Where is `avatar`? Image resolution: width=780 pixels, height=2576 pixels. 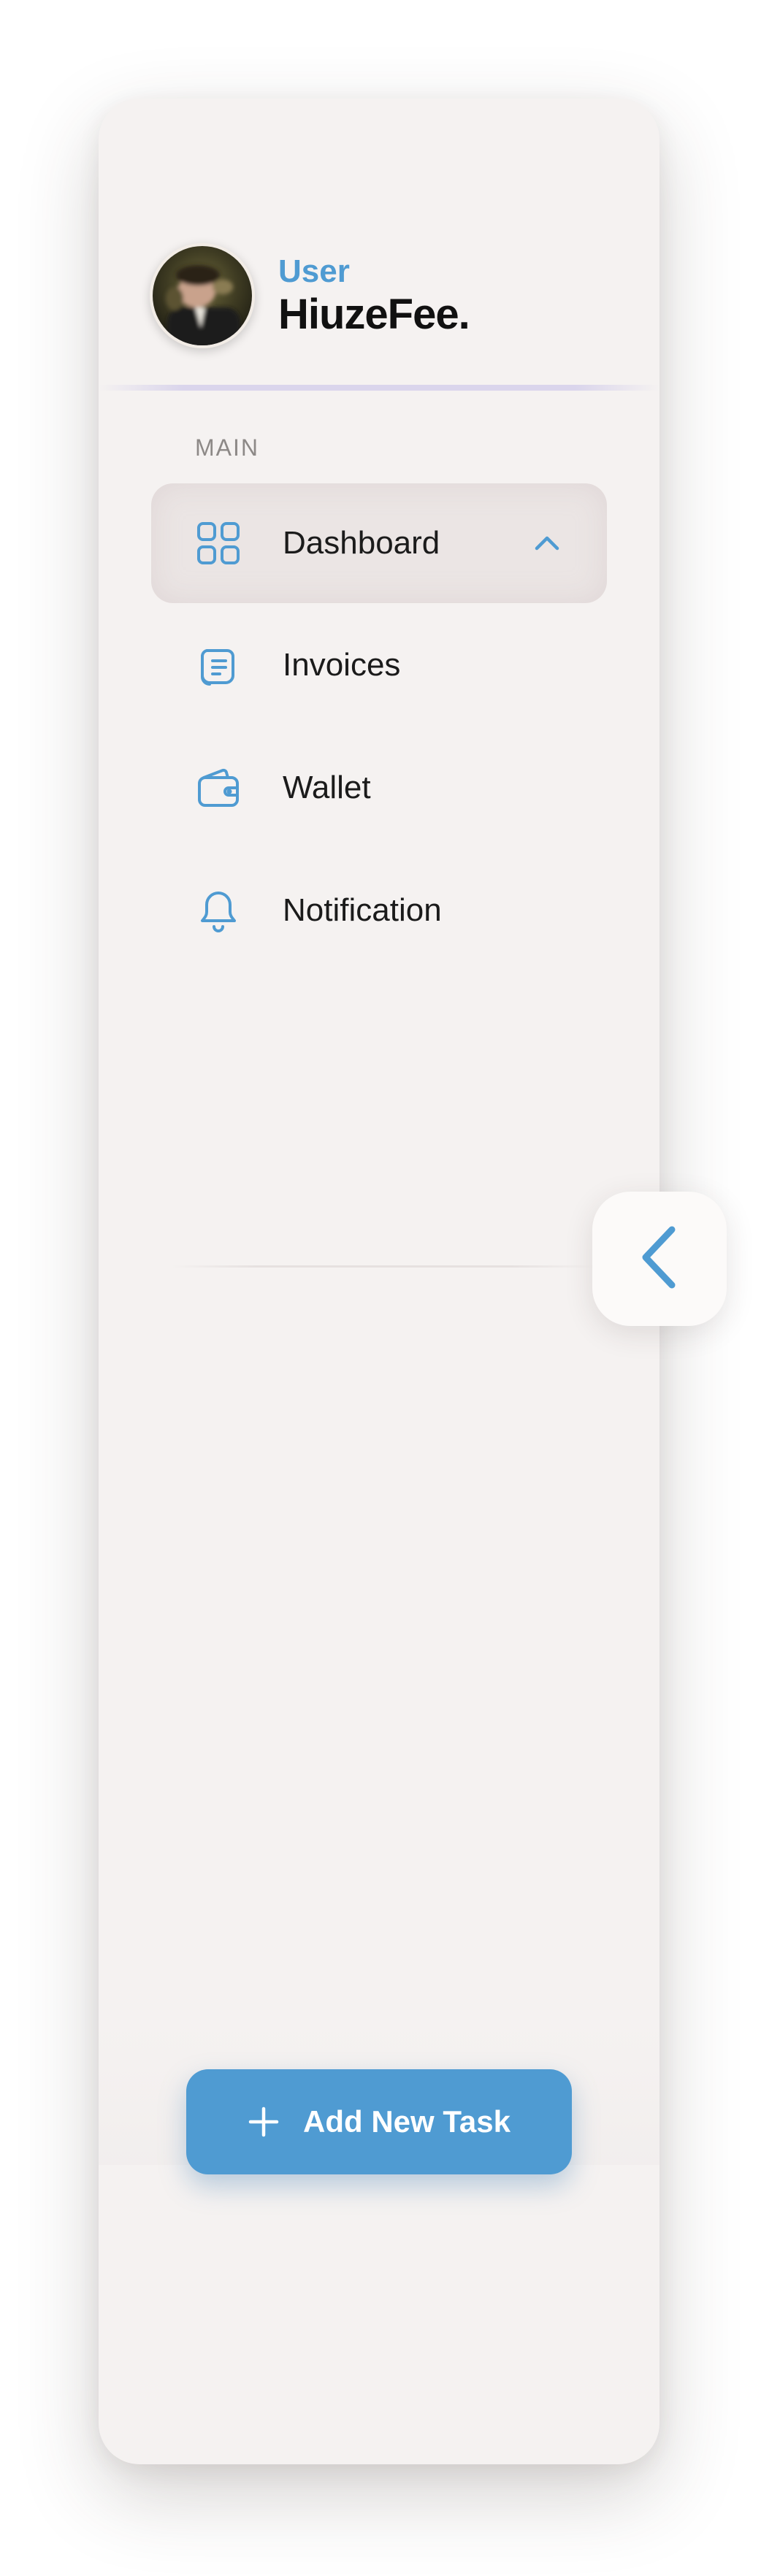
avatar is located at coordinates (202, 295).